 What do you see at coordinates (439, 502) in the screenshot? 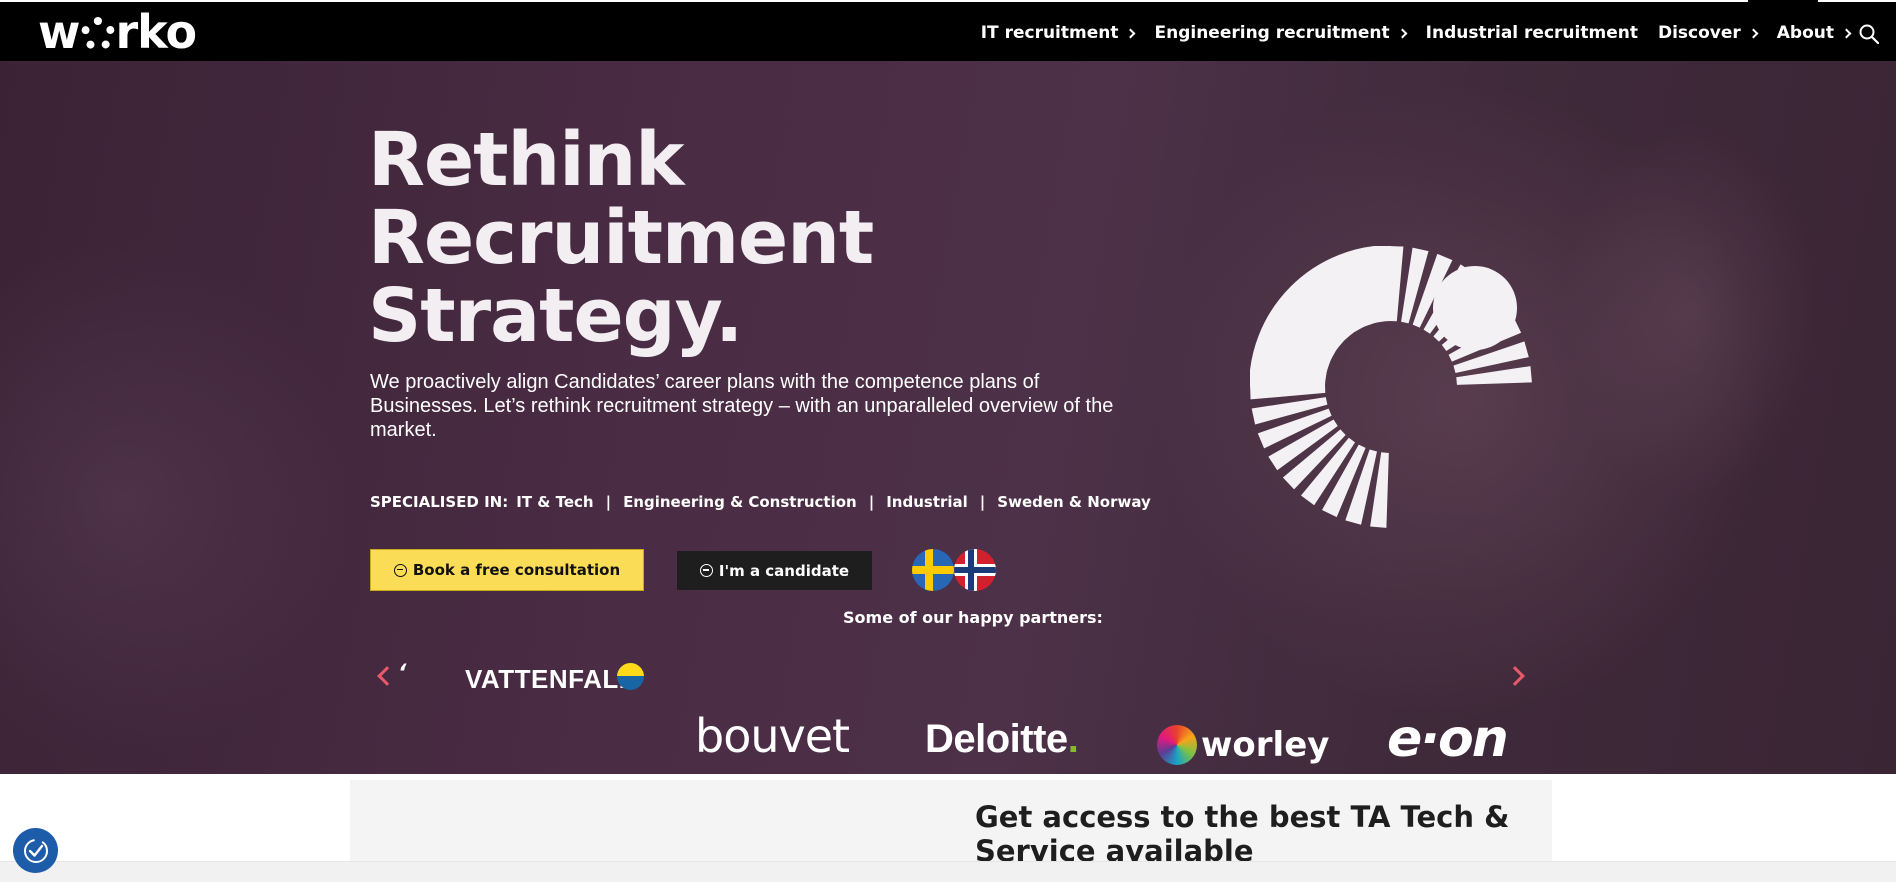
I see `specialised-label: SPECIALISED IN:` at bounding box center [439, 502].